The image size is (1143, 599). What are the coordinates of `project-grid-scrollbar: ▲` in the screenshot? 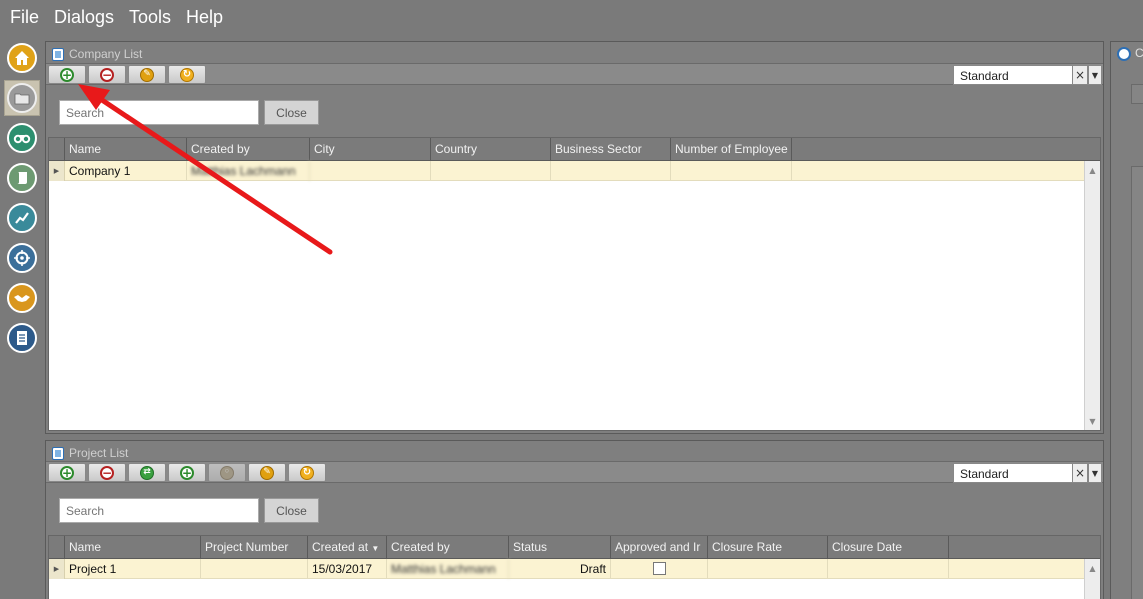 It's located at (1092, 579).